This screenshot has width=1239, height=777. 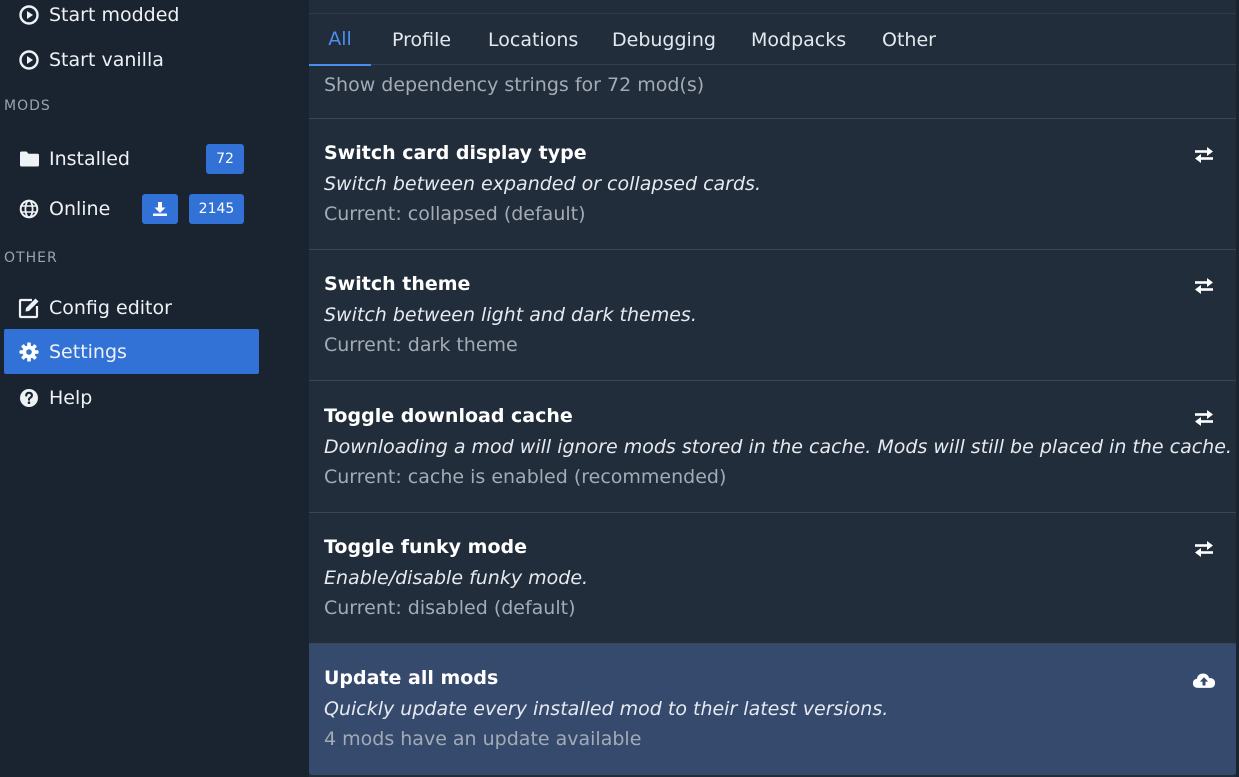 I want to click on gear-icon, so click(x=29, y=352).